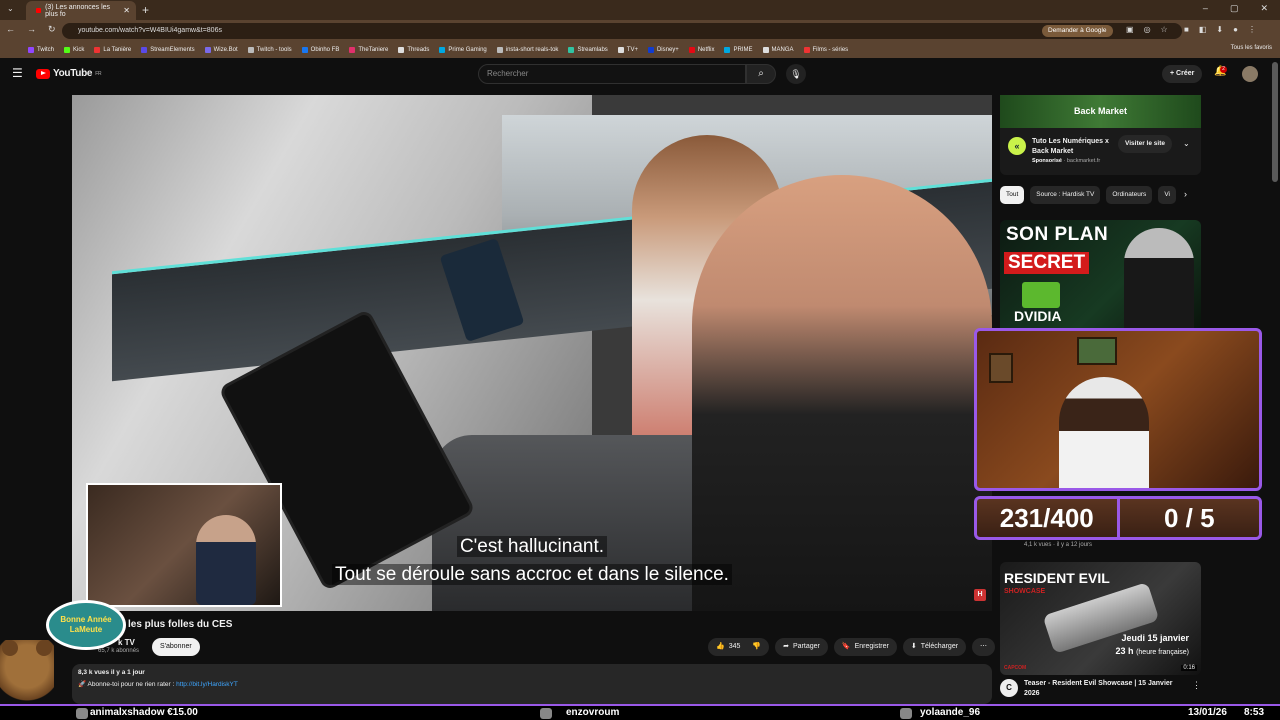  I want to click on menu-dots-icon: ⋮, so click(1252, 29).